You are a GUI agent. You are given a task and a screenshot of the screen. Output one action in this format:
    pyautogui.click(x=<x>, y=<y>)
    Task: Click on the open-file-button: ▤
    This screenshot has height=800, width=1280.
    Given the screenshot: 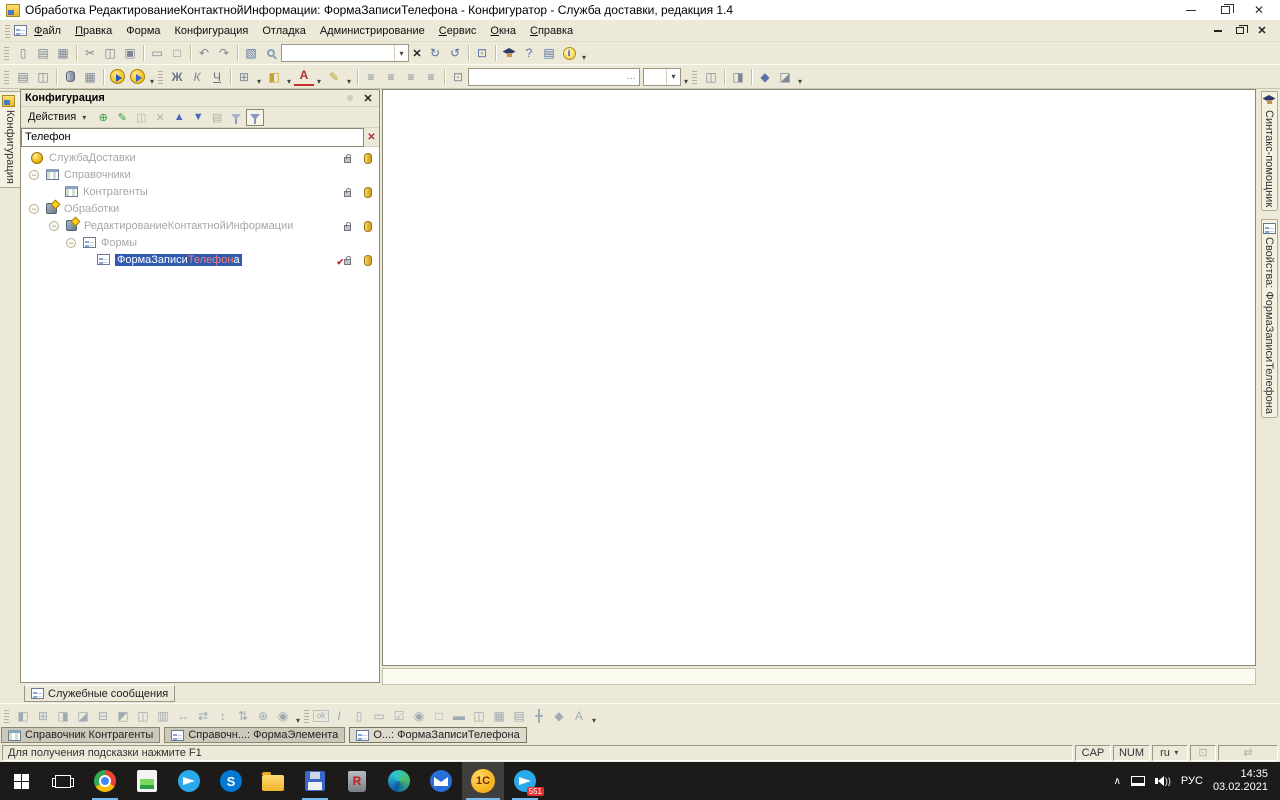 What is the action you would take?
    pyautogui.click(x=43, y=53)
    